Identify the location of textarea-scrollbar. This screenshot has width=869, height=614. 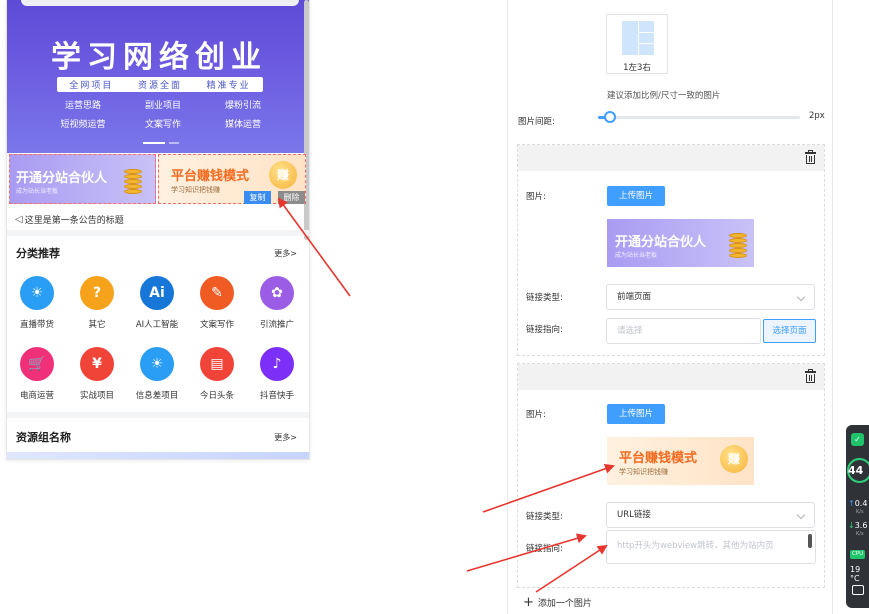
(810, 541).